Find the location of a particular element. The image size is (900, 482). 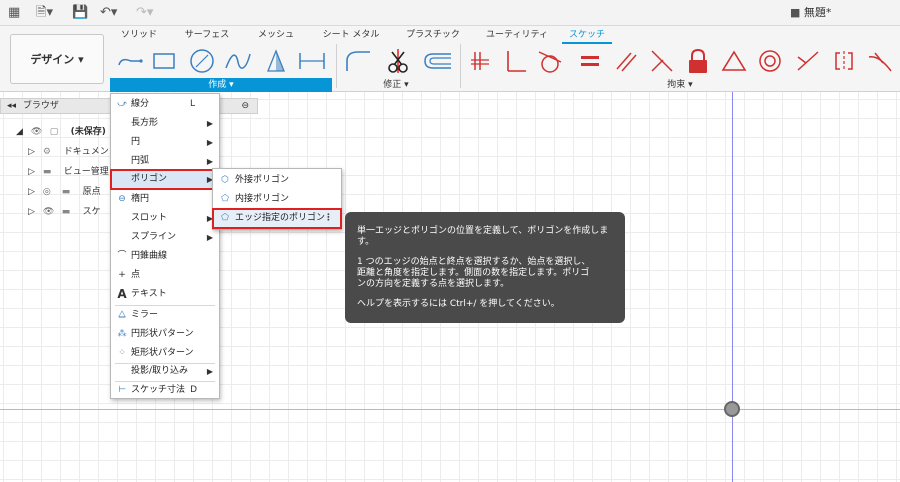

polygon-submenu: ⬡ 外接ポリゴン ⬠ 内接ポリゴン ⬠ エッジ指定のポリゴン ⋮ is located at coordinates (277, 199).